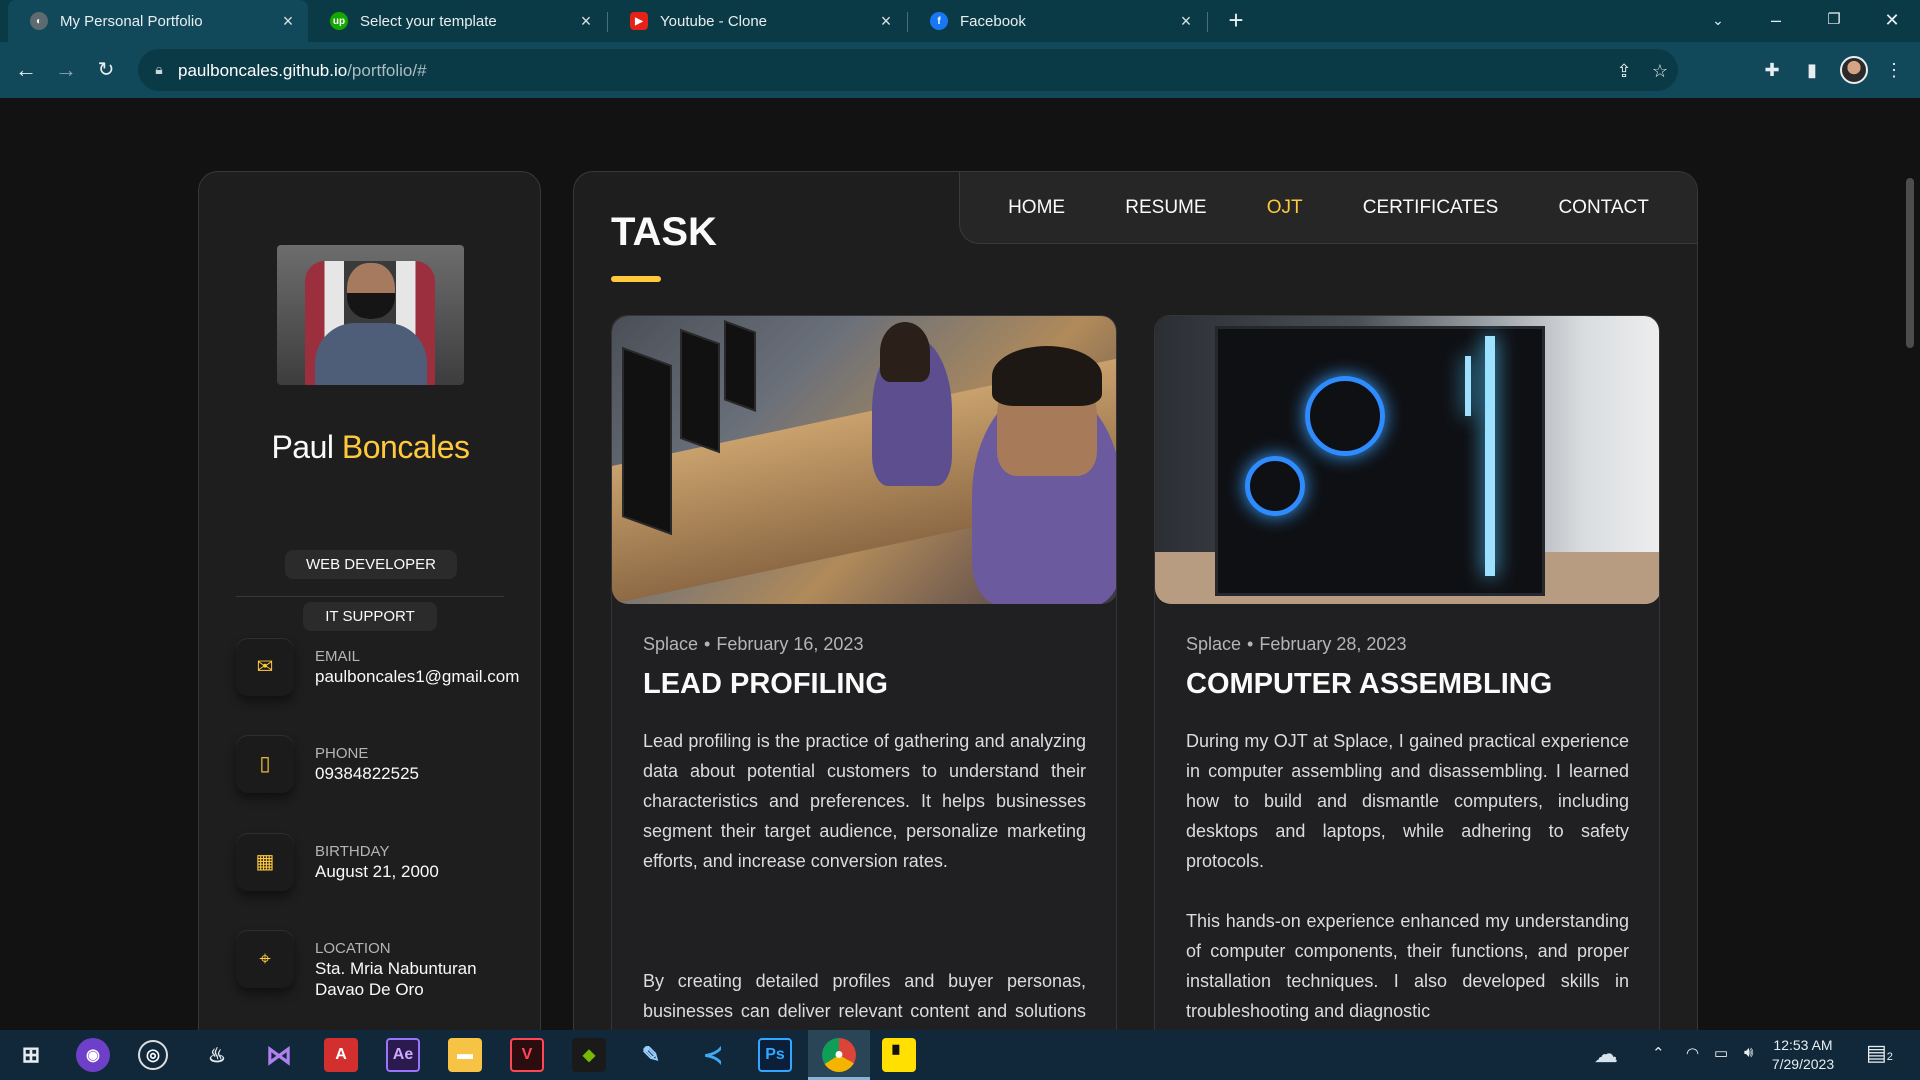 The image size is (1920, 1080). What do you see at coordinates (377, 871) in the screenshot?
I see `birthday-value: August 21, 2000` at bounding box center [377, 871].